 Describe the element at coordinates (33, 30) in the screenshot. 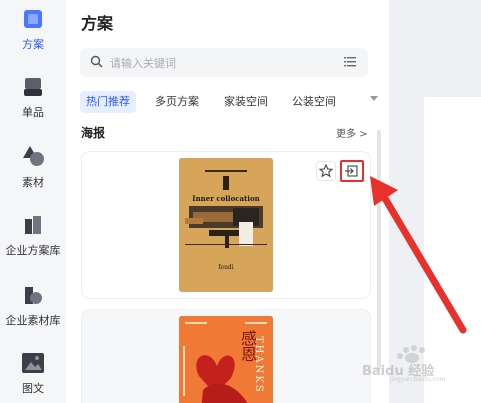

I see `rail-item-scheme: 方案` at that location.